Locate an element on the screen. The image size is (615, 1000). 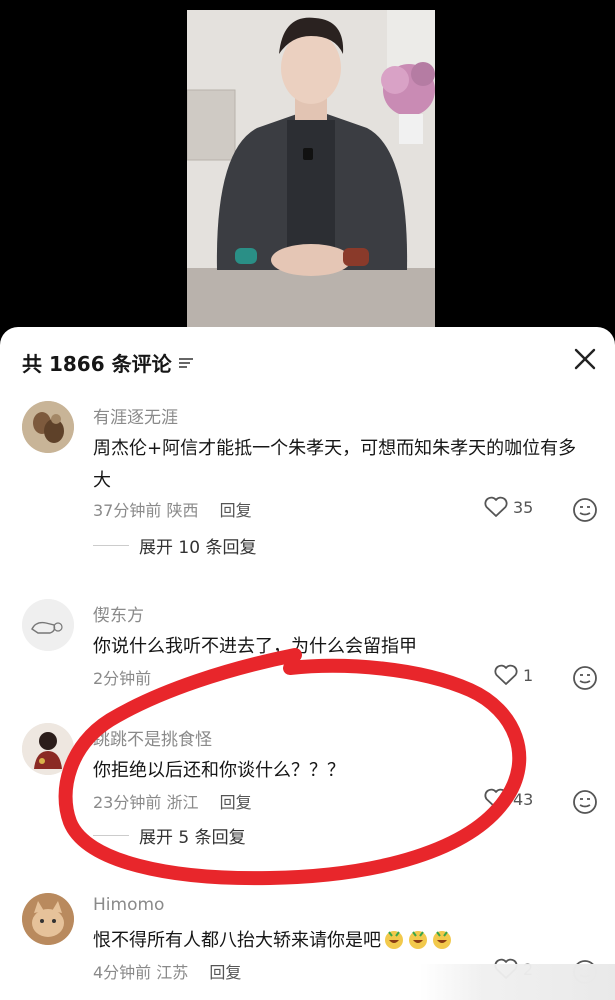
comment-text-line: 恨不得所有人都八抬大轿来请你是吧 is located at coordinates (343, 941).